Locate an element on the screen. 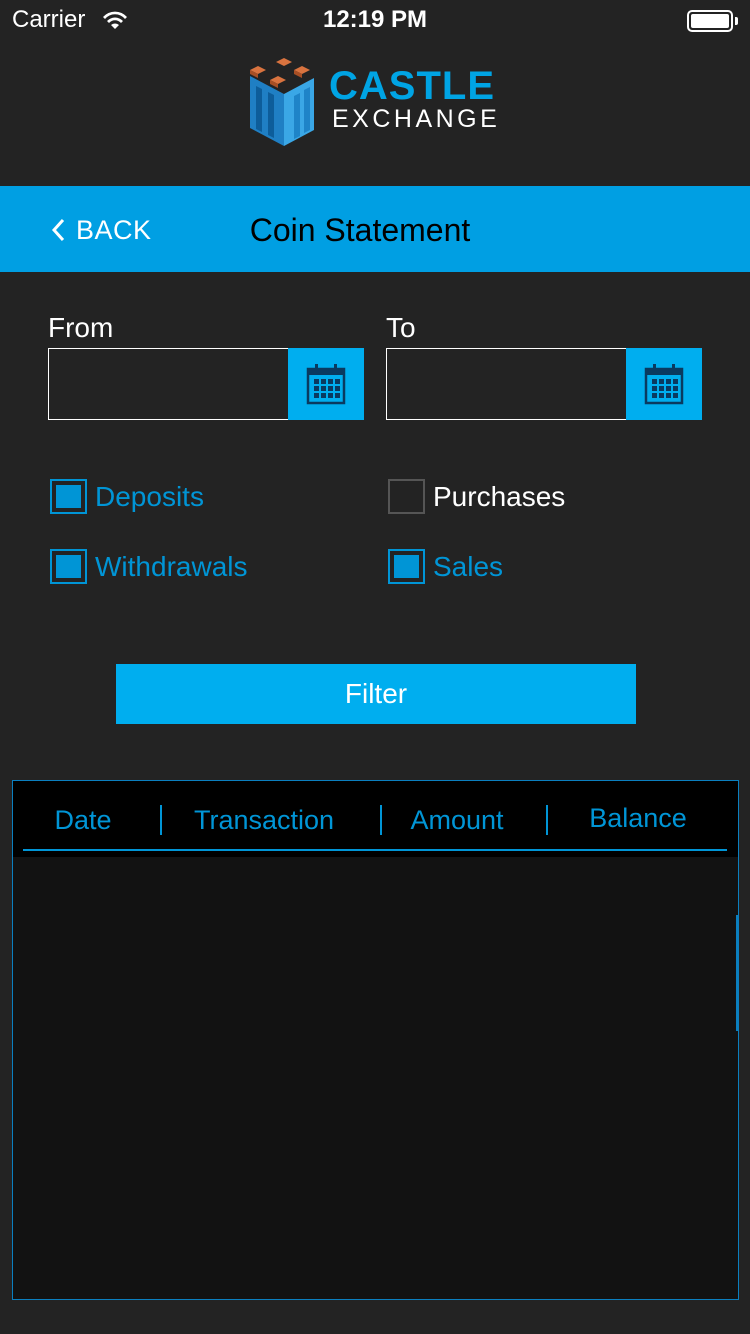 Image resolution: width=750 pixels, height=1334 pixels. purchases-checkbox-box is located at coordinates (406, 496).